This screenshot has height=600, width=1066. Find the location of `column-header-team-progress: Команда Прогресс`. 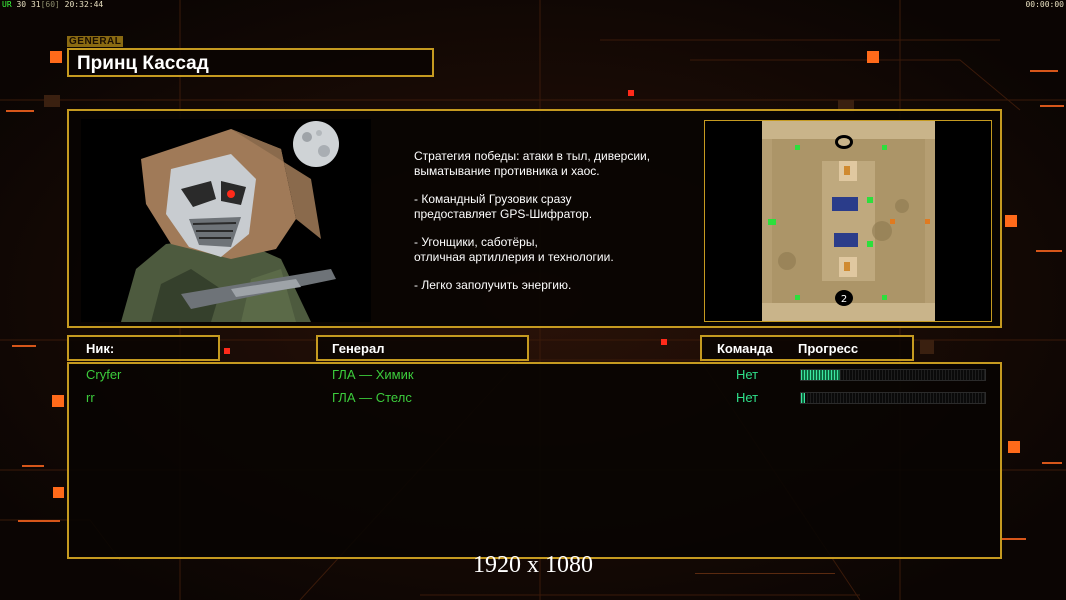

column-header-team-progress: Команда Прогресс is located at coordinates (807, 348).